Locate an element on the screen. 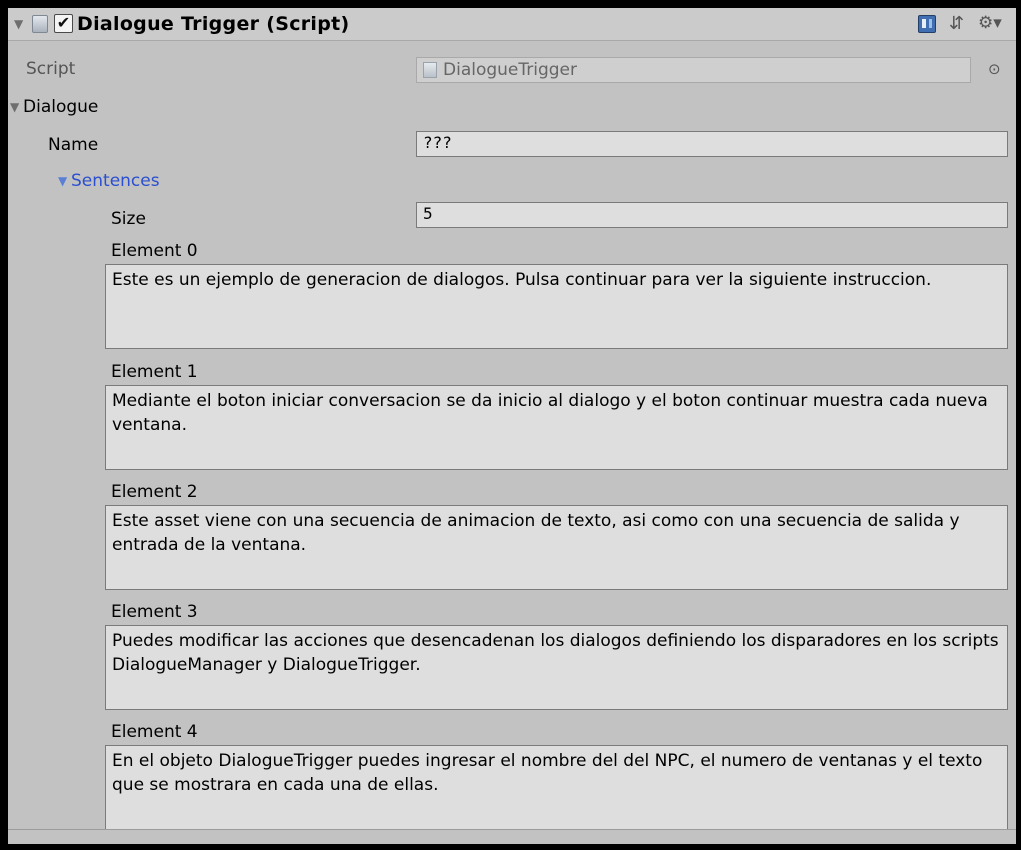 The width and height of the screenshot is (1021, 850). script-label: Script is located at coordinates (51, 69).